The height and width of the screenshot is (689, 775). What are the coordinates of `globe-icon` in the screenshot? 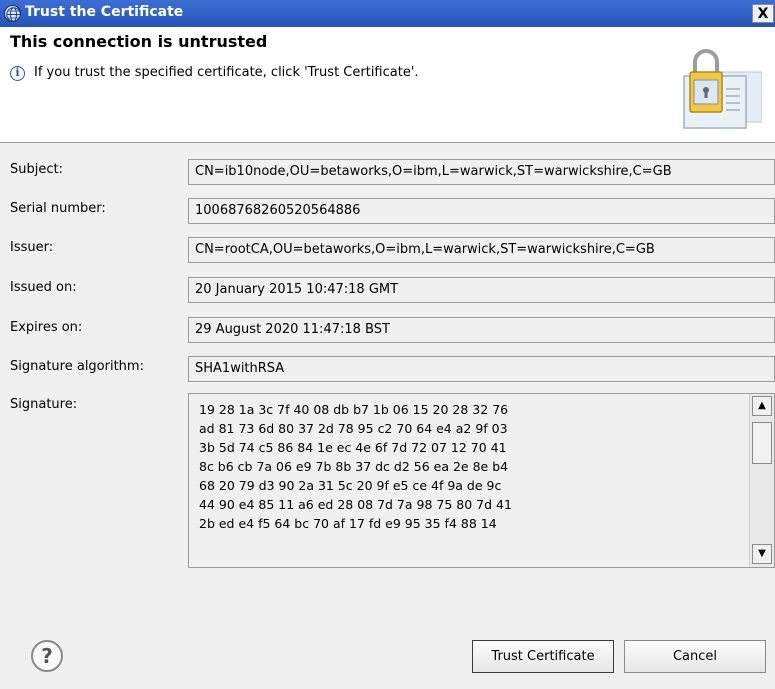 It's located at (12, 13).